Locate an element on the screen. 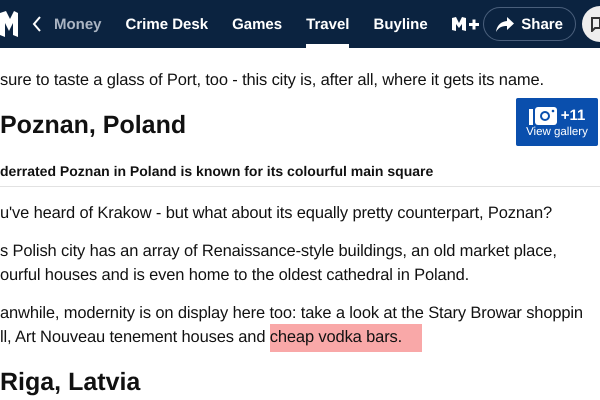 Image resolution: width=600 pixels, height=400 pixels. highlighted-text: cheap vodka bars. is located at coordinates (346, 338).